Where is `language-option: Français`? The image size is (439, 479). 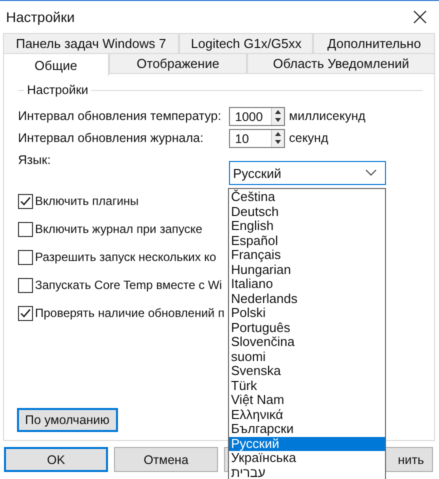 language-option: Français is located at coordinates (307, 255).